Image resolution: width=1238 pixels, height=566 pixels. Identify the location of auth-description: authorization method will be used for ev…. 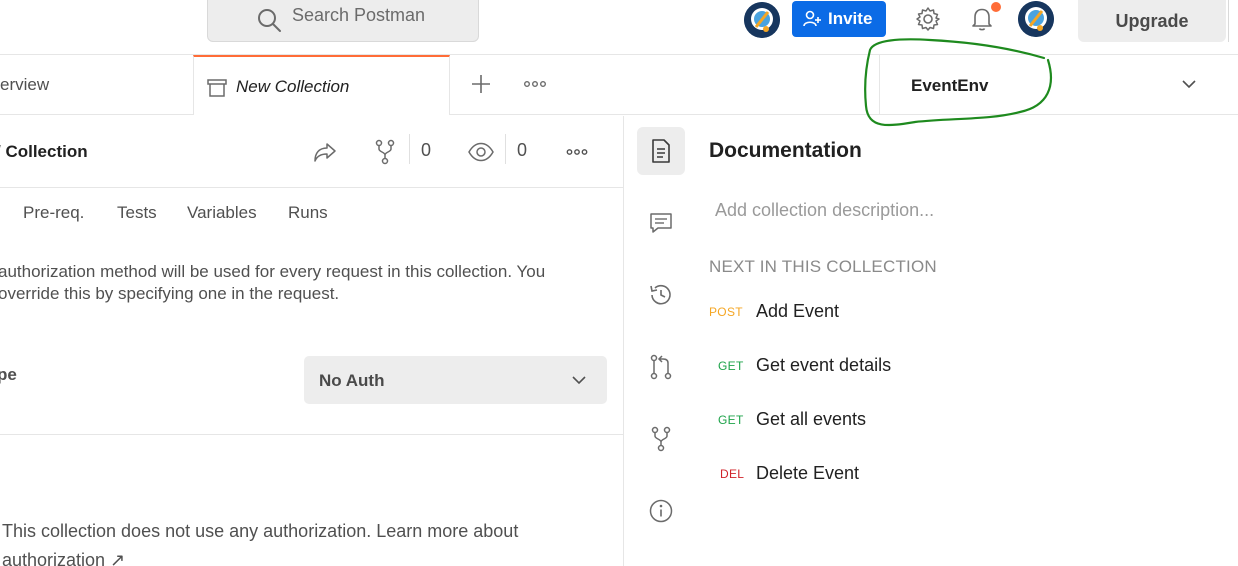
(319, 283).